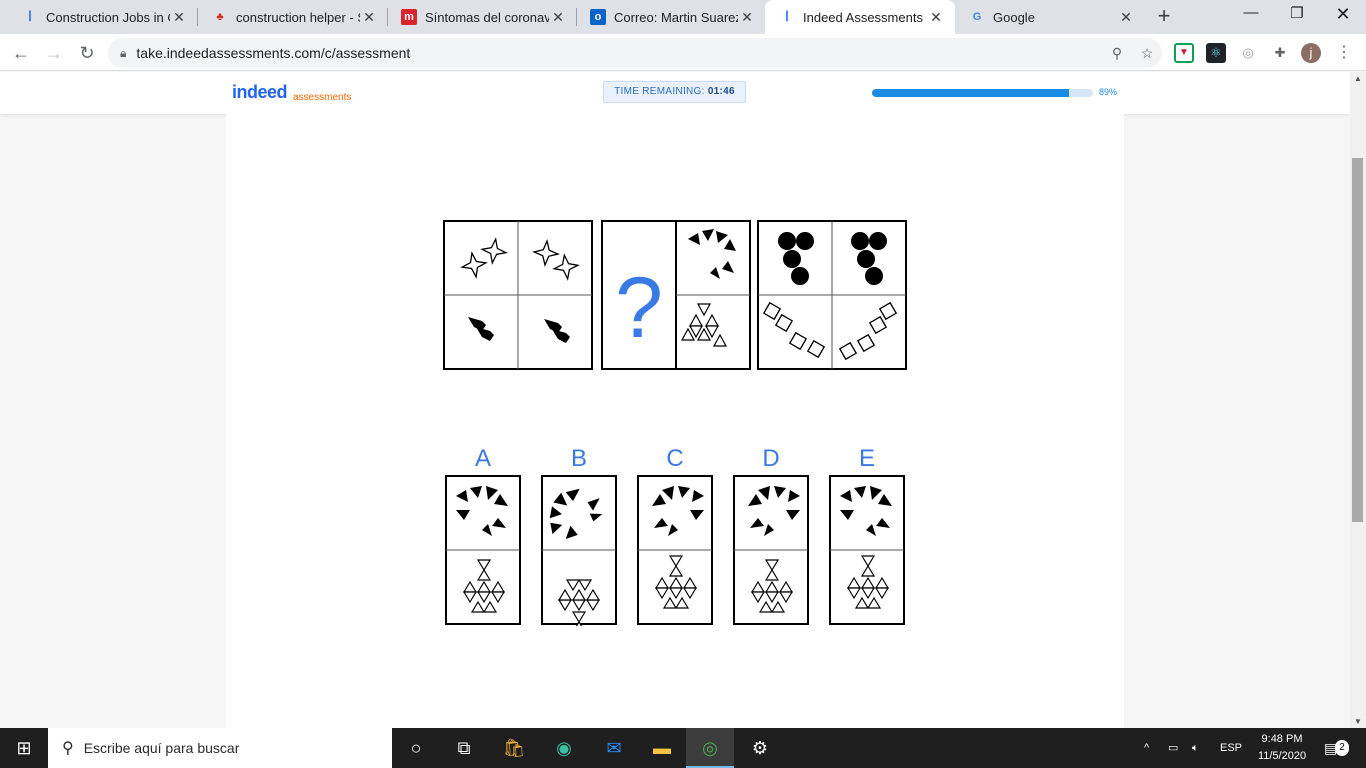 The width and height of the screenshot is (1366, 768). Describe the element at coordinates (1280, 53) in the screenshot. I see `puzzle-extensions-icon: ✚` at that location.